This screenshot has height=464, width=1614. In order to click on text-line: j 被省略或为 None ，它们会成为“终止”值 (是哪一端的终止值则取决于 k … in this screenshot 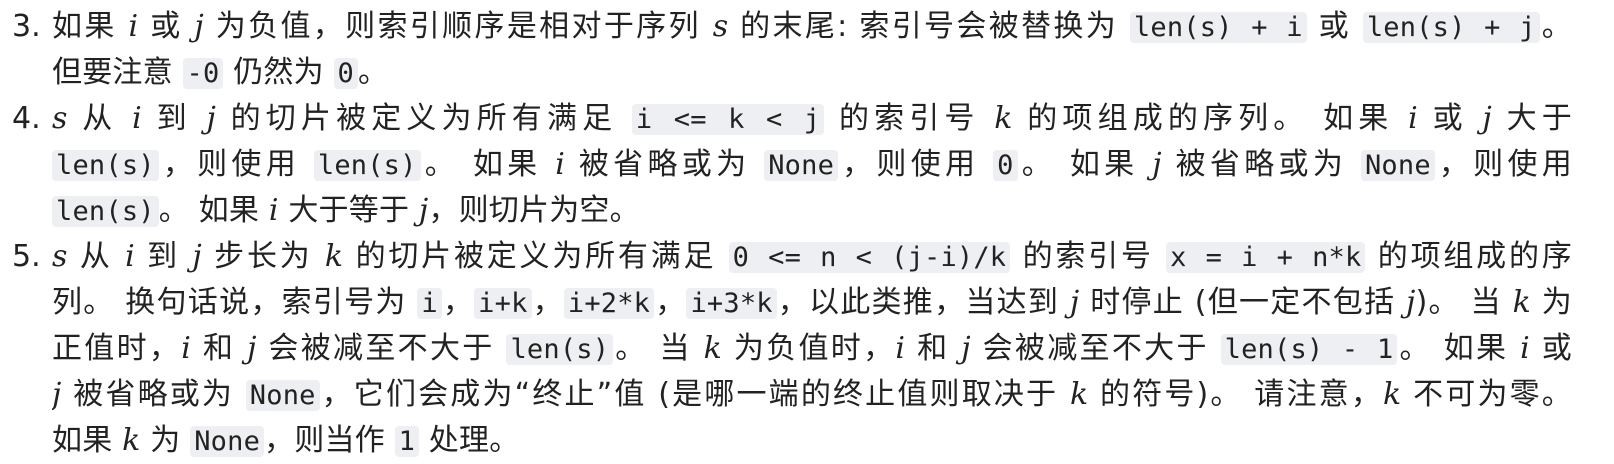, I will do `click(812, 395)`.